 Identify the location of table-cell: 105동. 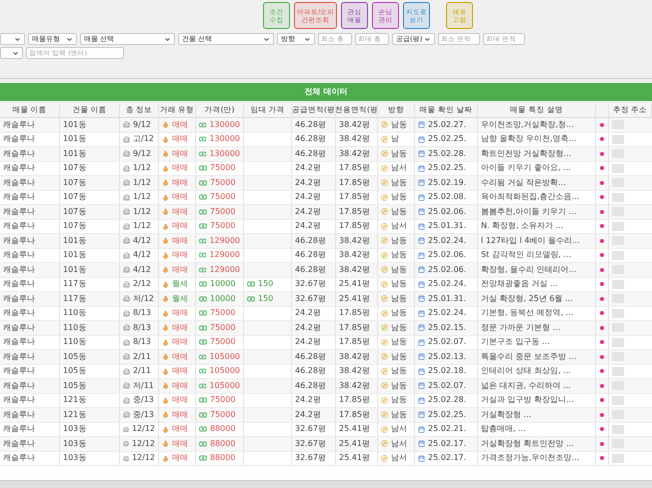
(90, 385).